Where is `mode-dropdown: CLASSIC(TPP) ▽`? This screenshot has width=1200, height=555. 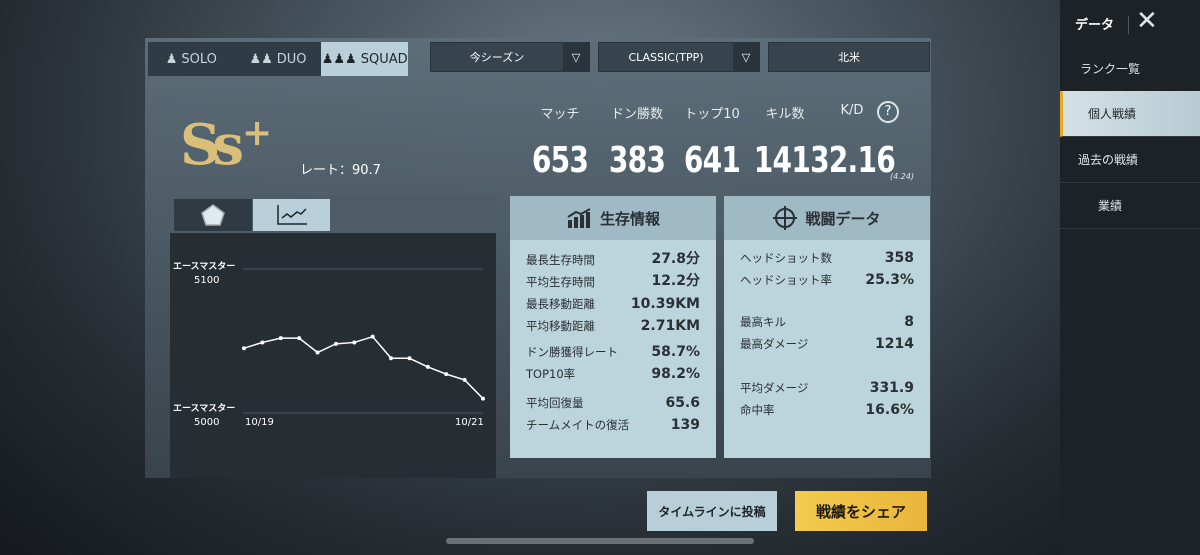 mode-dropdown: CLASSIC(TPP) ▽ is located at coordinates (679, 57).